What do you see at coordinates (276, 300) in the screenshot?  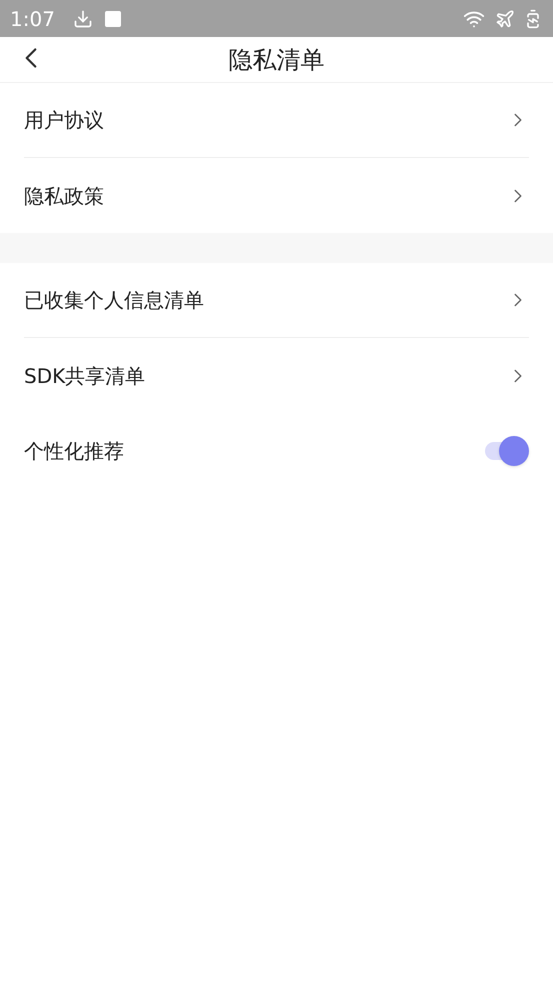 I see `settings-row: 已收集个人信息清单` at bounding box center [276, 300].